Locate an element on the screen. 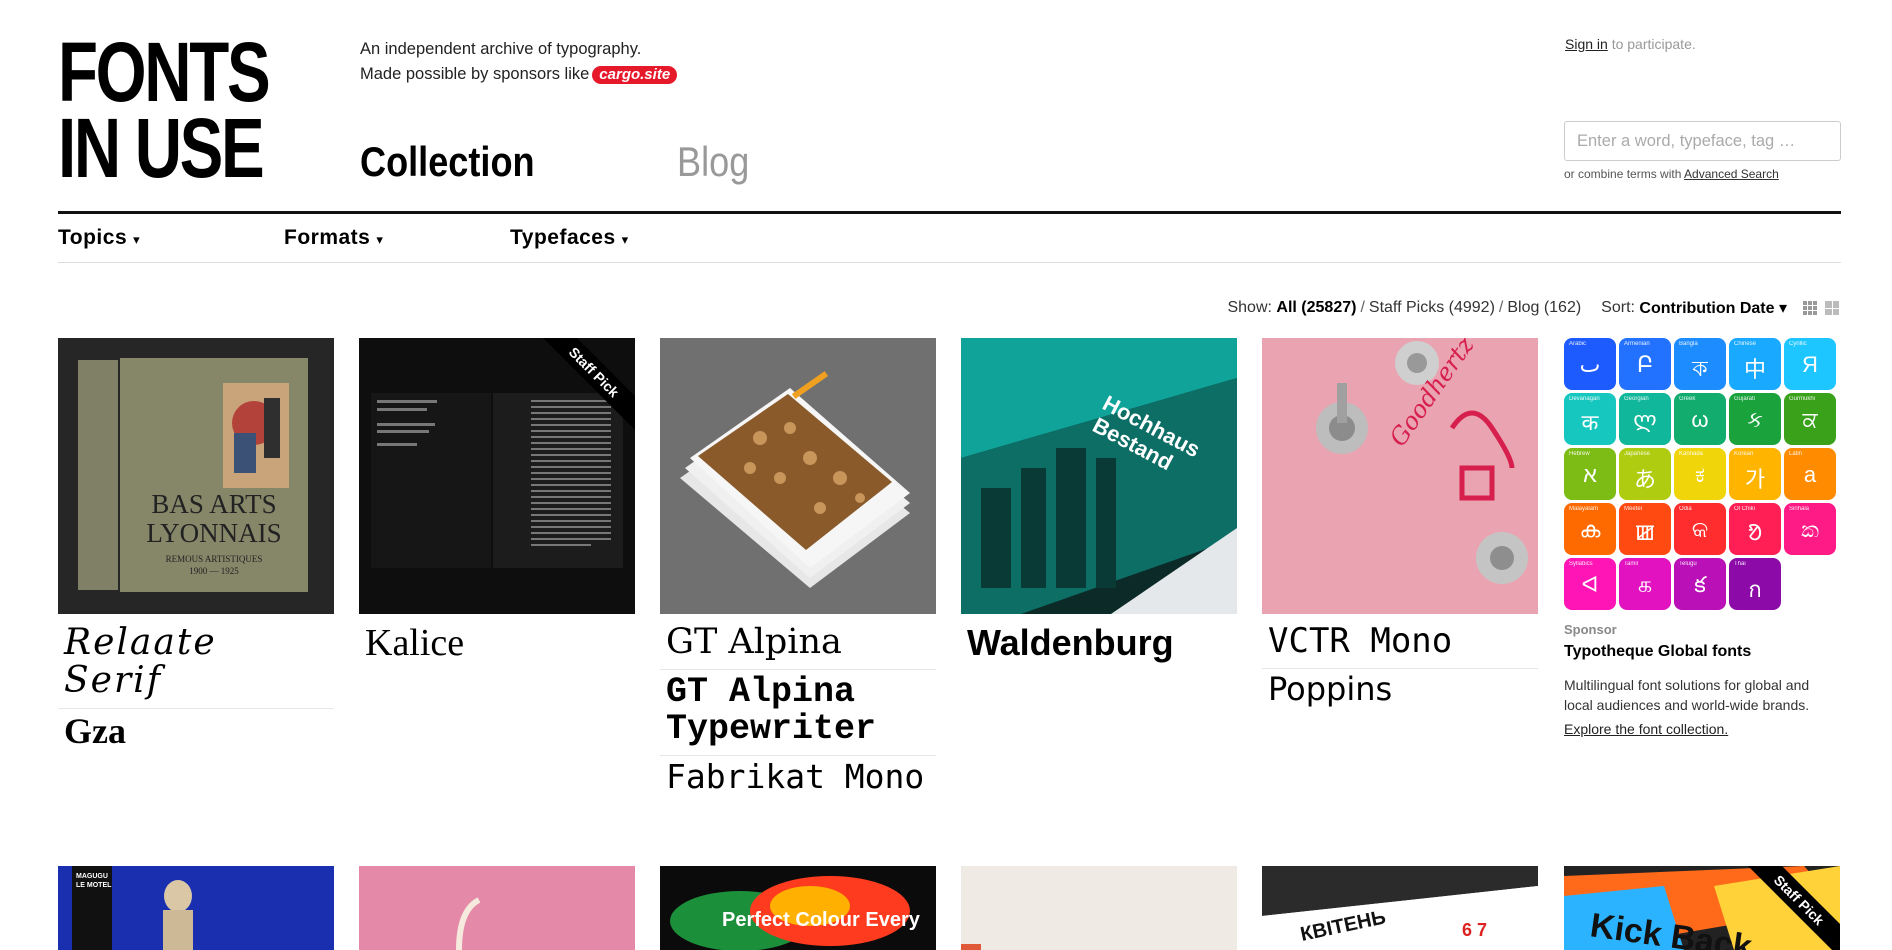 This screenshot has height=950, width=1892. script-tile: Arabic ٮ is located at coordinates (1590, 364).